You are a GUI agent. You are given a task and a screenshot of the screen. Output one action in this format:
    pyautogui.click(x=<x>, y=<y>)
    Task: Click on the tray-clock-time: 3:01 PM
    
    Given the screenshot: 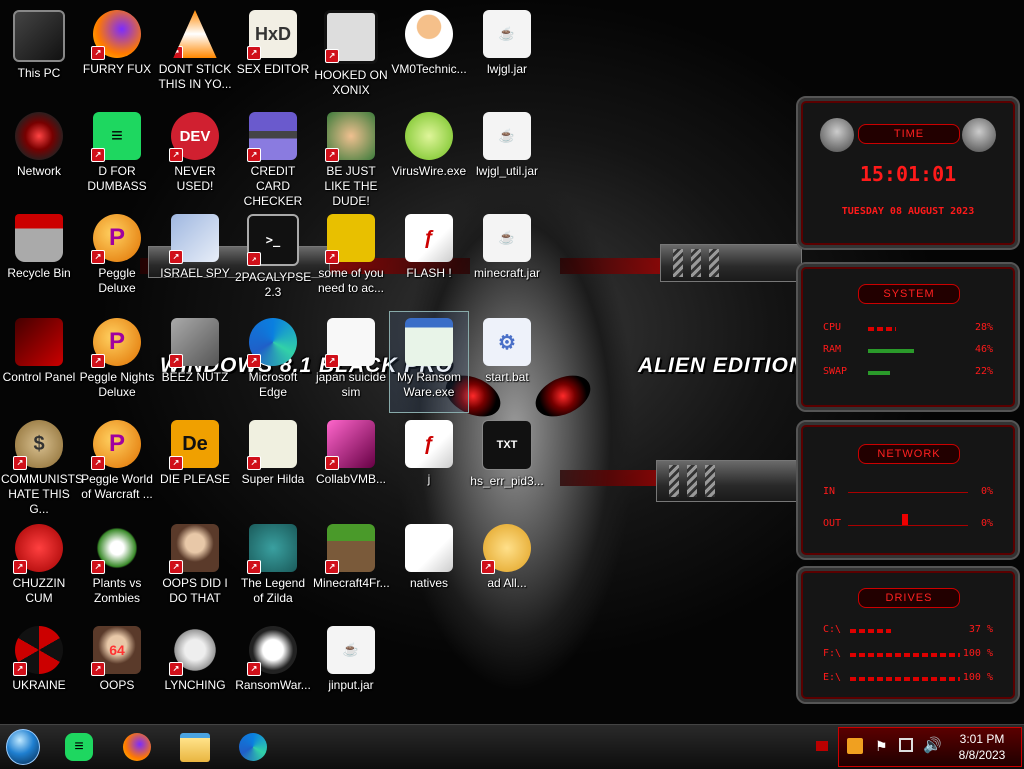 What is the action you would take?
    pyautogui.click(x=982, y=739)
    